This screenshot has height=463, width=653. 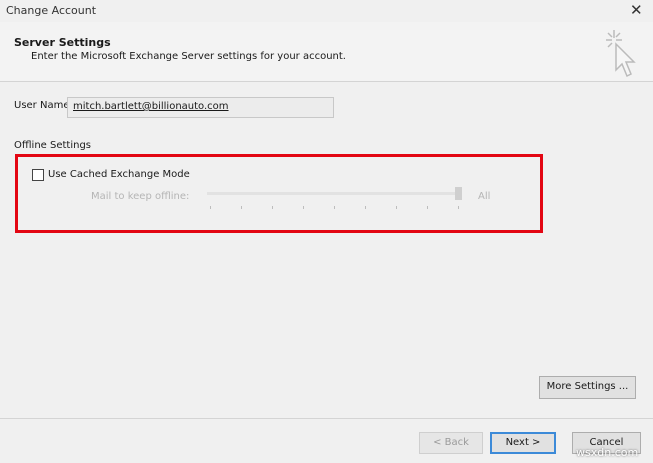 What do you see at coordinates (458, 193) in the screenshot?
I see `mail-offline-slider-thumb` at bounding box center [458, 193].